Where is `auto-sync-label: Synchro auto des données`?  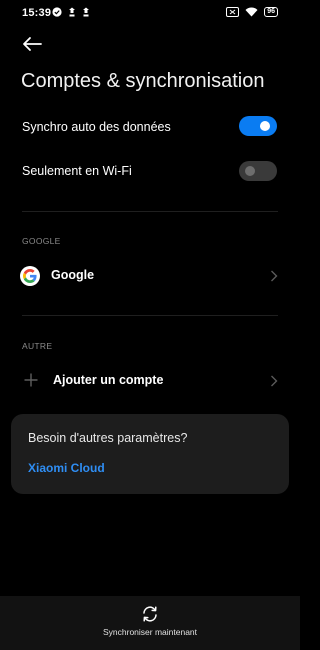 auto-sync-label: Synchro auto des données is located at coordinates (96, 127).